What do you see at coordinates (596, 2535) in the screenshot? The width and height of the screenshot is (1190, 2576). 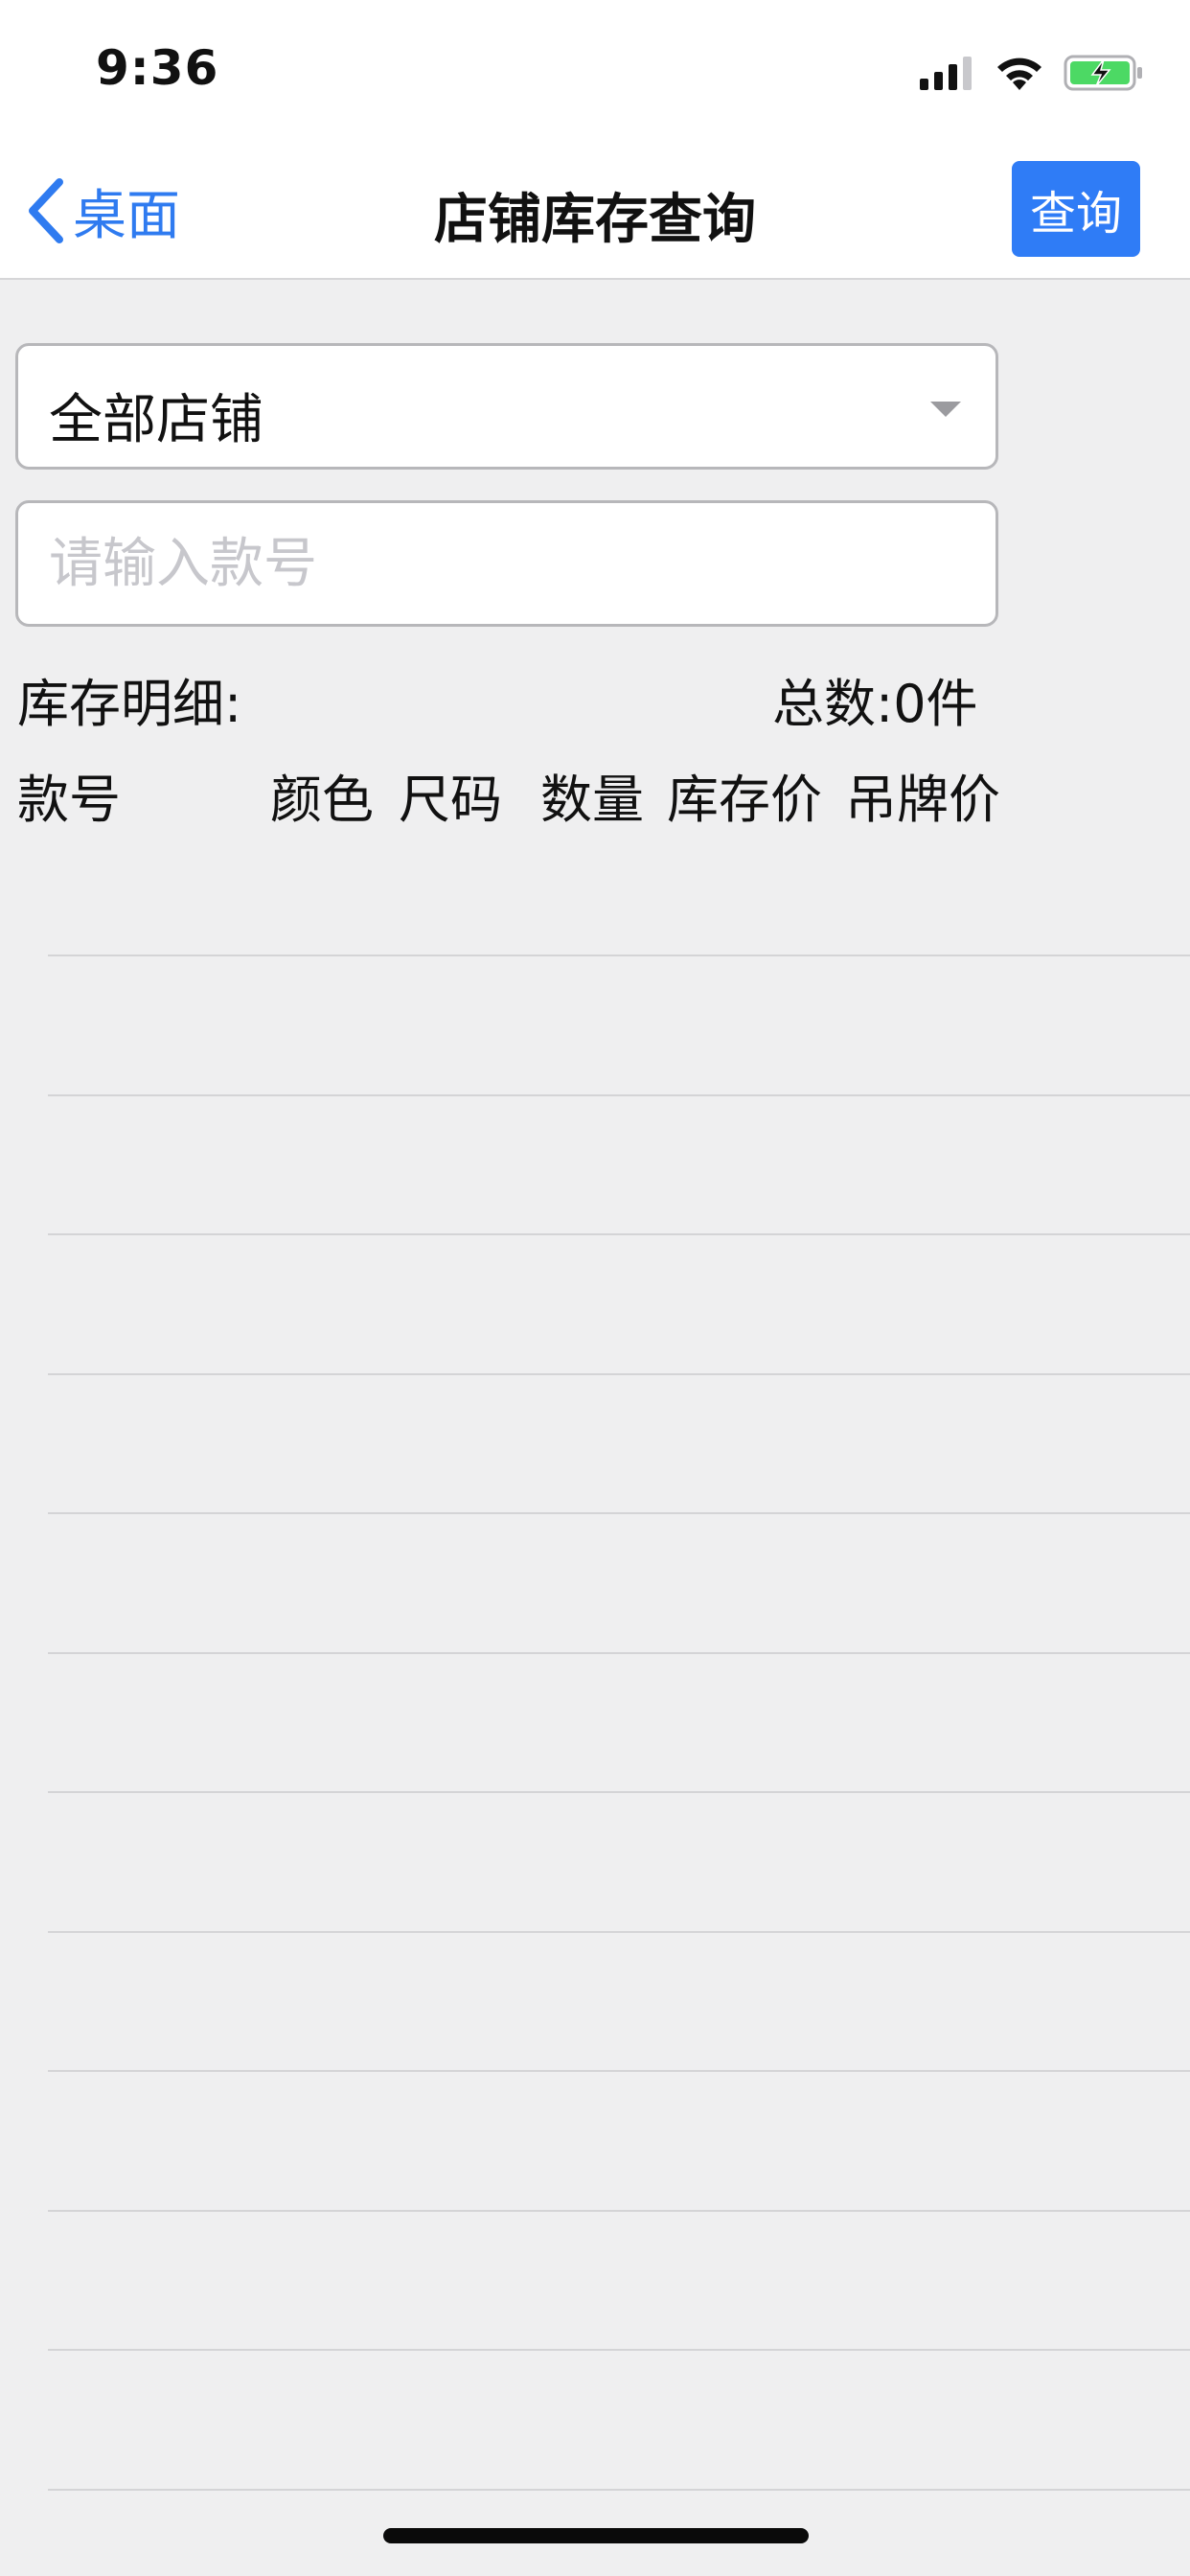 I see `home-indicator` at bounding box center [596, 2535].